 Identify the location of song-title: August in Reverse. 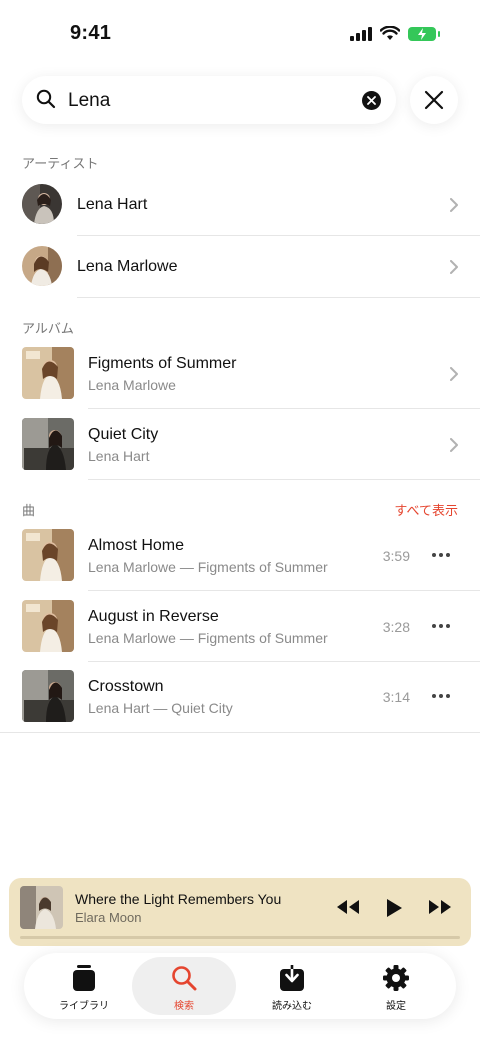
(153, 616).